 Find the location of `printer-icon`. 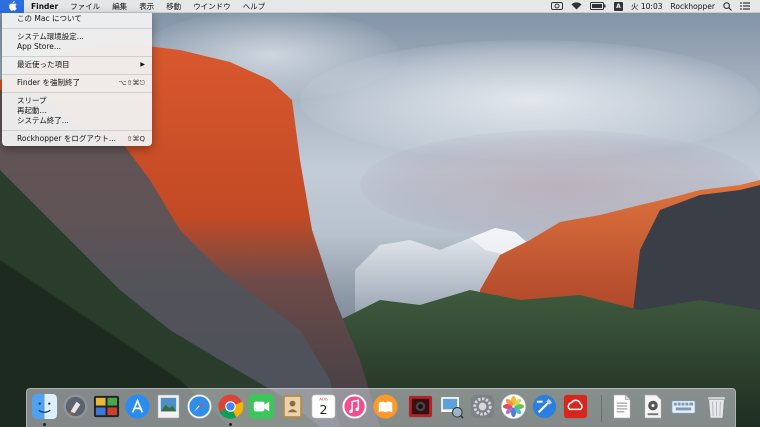

printer-icon is located at coordinates (652, 406).